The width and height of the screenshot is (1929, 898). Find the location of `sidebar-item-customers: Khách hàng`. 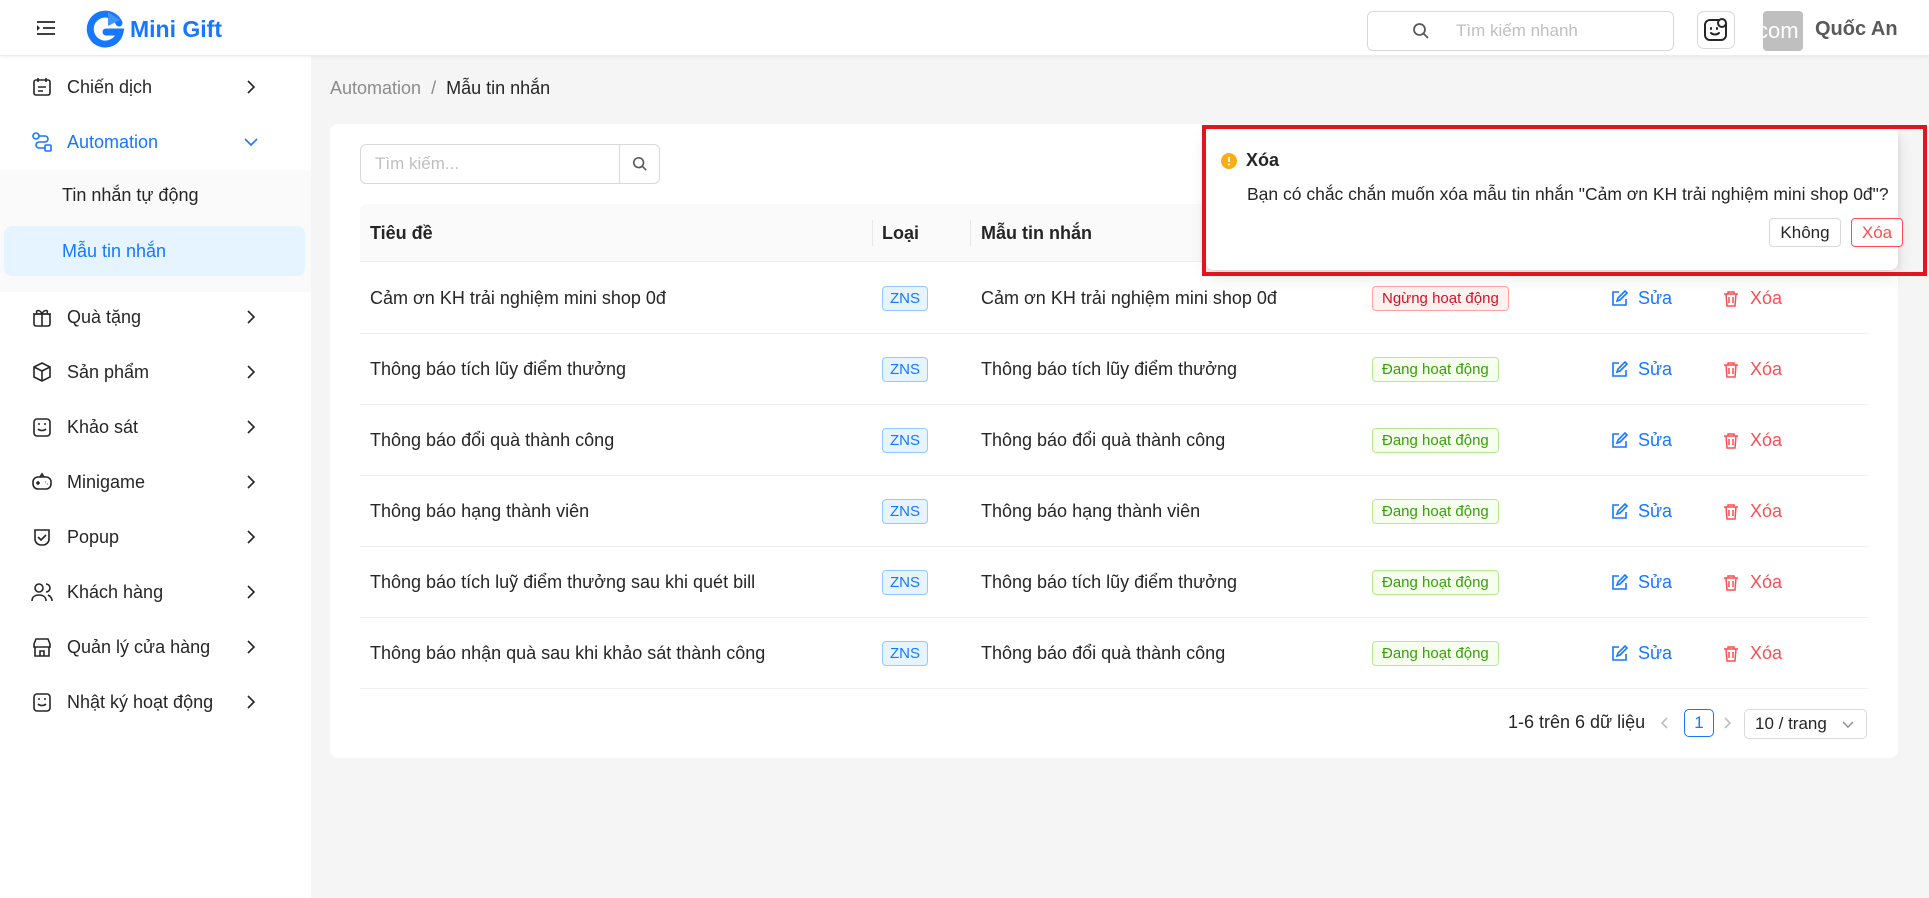

sidebar-item-customers: Khách hàng is located at coordinates (155, 592).